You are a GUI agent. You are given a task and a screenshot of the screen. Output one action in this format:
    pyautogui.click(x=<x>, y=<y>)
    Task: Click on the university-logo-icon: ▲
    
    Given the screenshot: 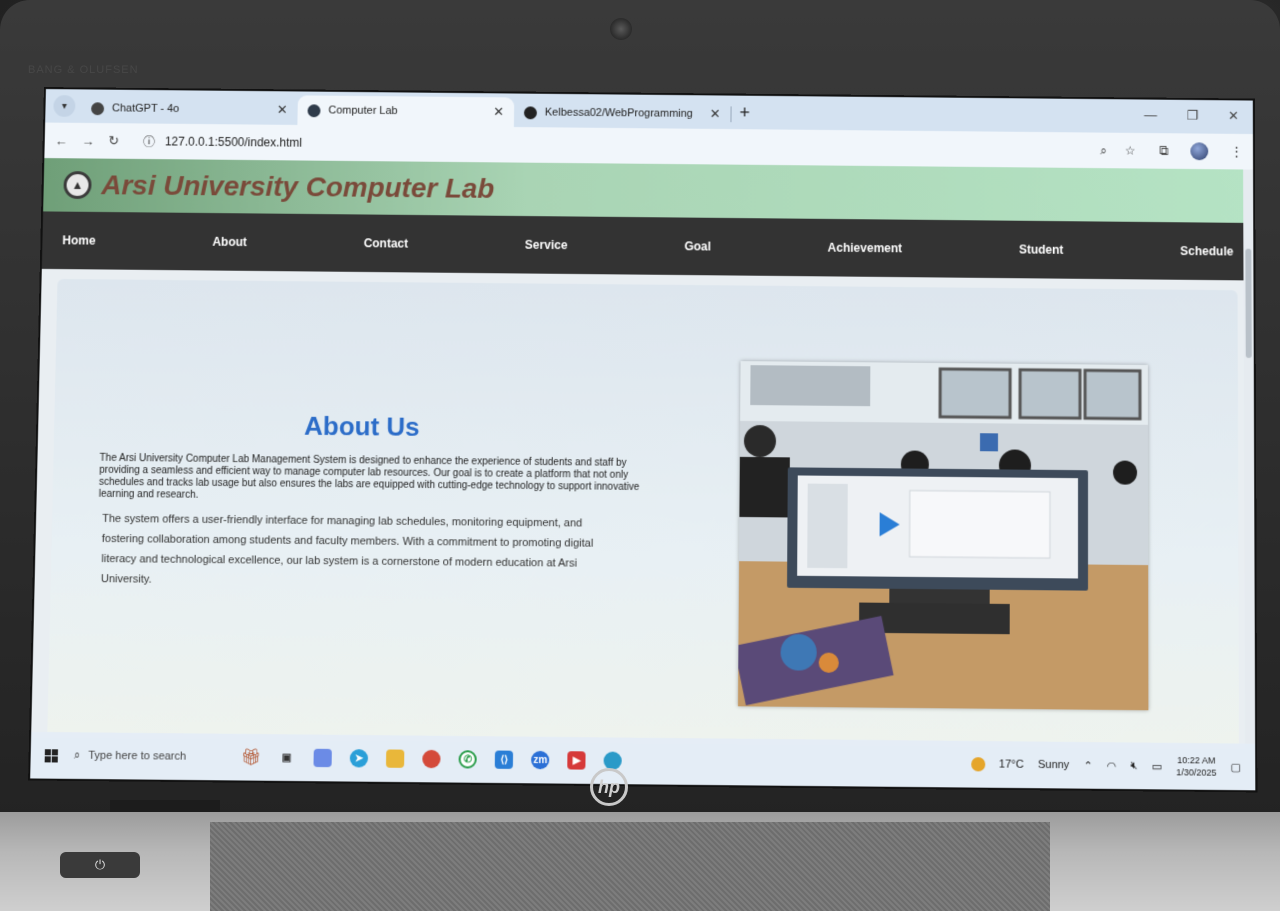 What is the action you would take?
    pyautogui.click(x=77, y=185)
    